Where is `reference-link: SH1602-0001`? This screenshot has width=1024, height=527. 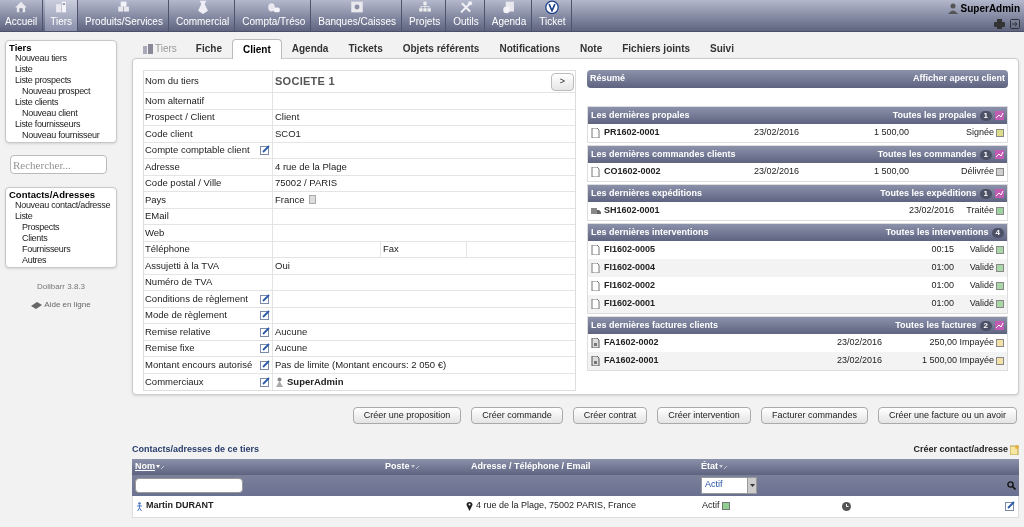 reference-link: SH1602-0001 is located at coordinates (659, 211).